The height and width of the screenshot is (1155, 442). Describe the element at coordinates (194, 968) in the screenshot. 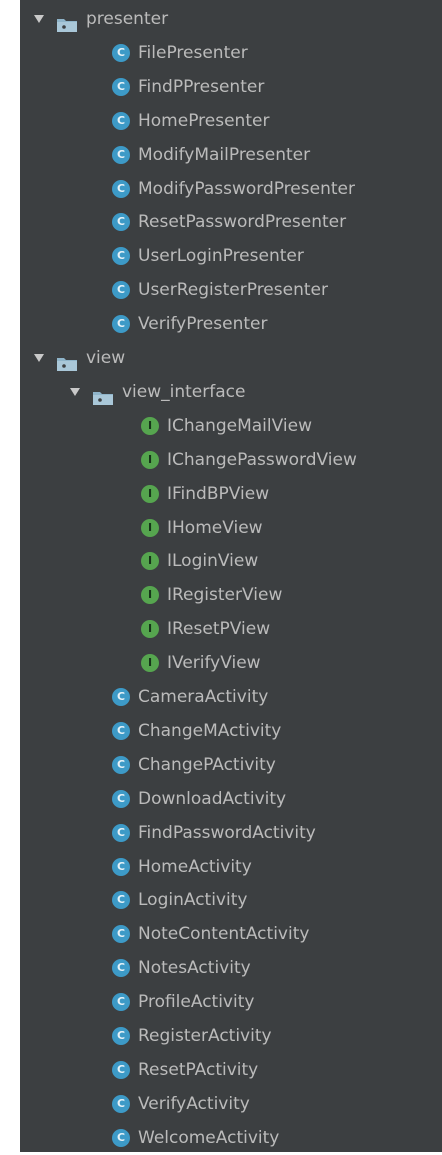

I see `tree-item-label: NotesActivity` at that location.